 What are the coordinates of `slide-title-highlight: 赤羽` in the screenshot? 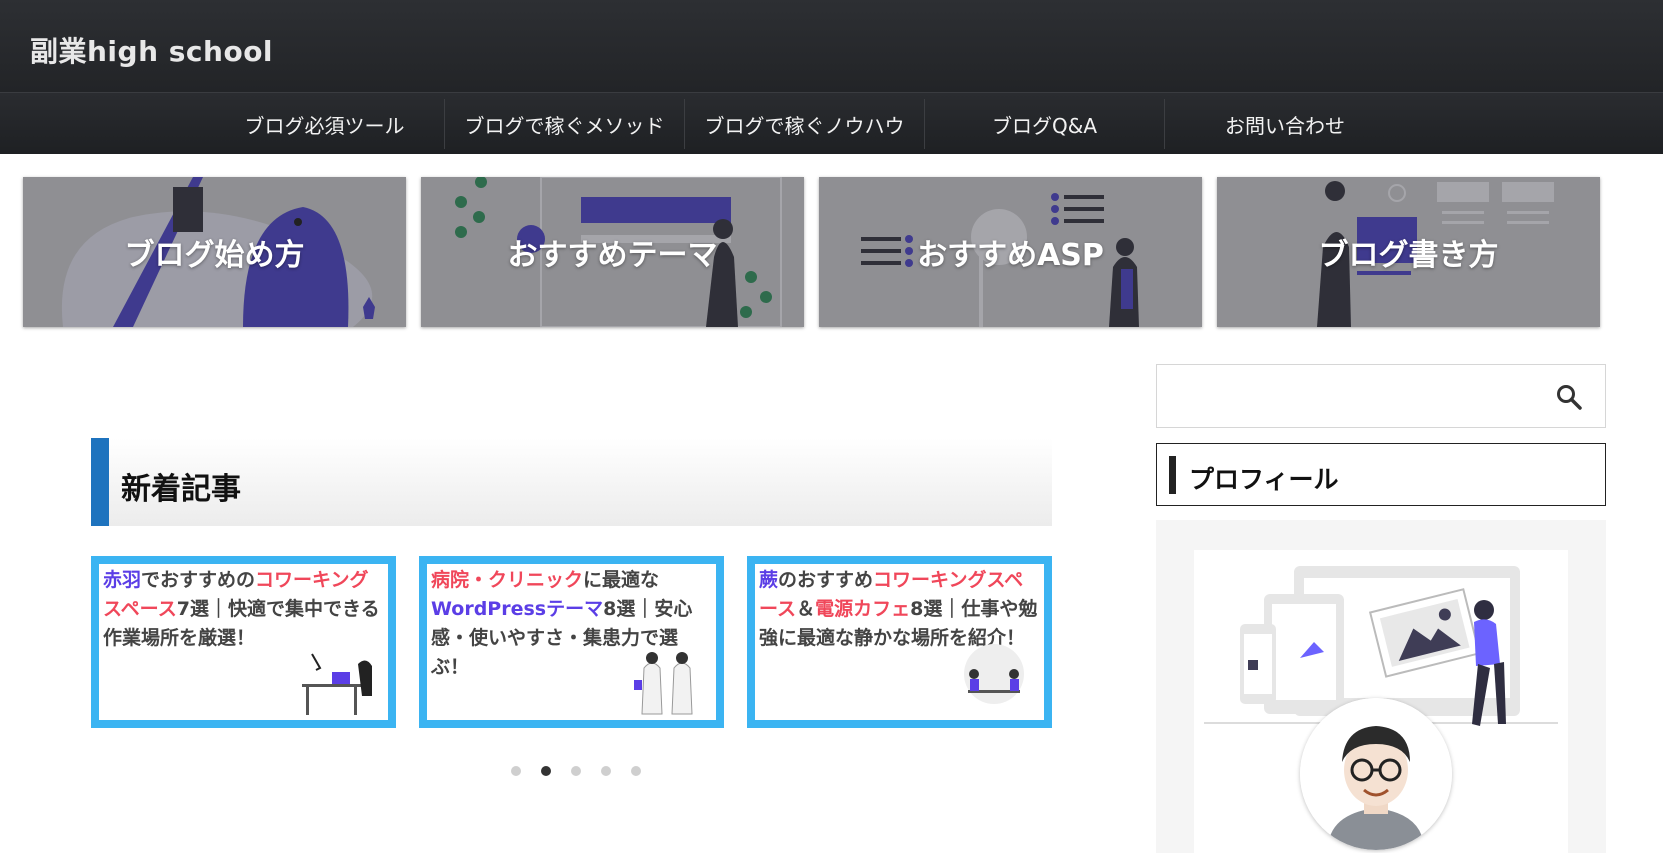 It's located at (122, 580).